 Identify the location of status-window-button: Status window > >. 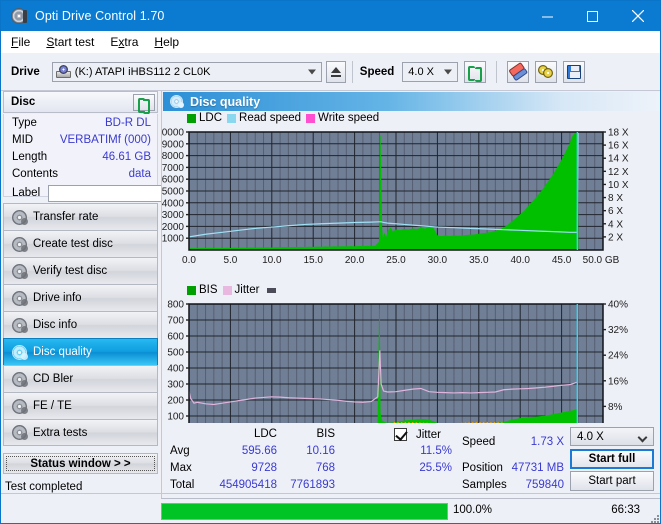
(80, 463).